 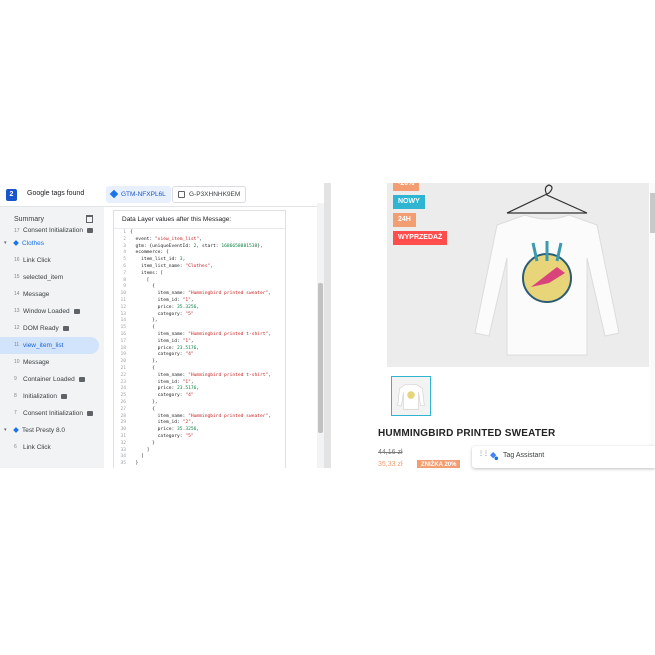 What do you see at coordinates (181, 194) in the screenshot?
I see `tag-icon` at bounding box center [181, 194].